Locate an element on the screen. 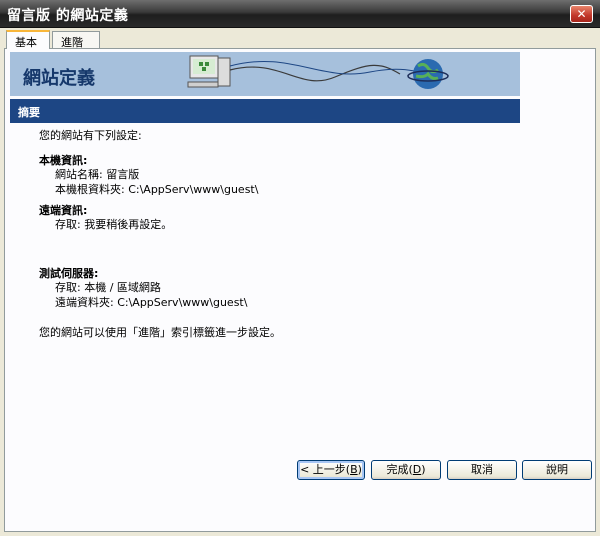 The width and height of the screenshot is (600, 536). title-bar: 留言版 的網站定義 ✕ is located at coordinates (300, 14).